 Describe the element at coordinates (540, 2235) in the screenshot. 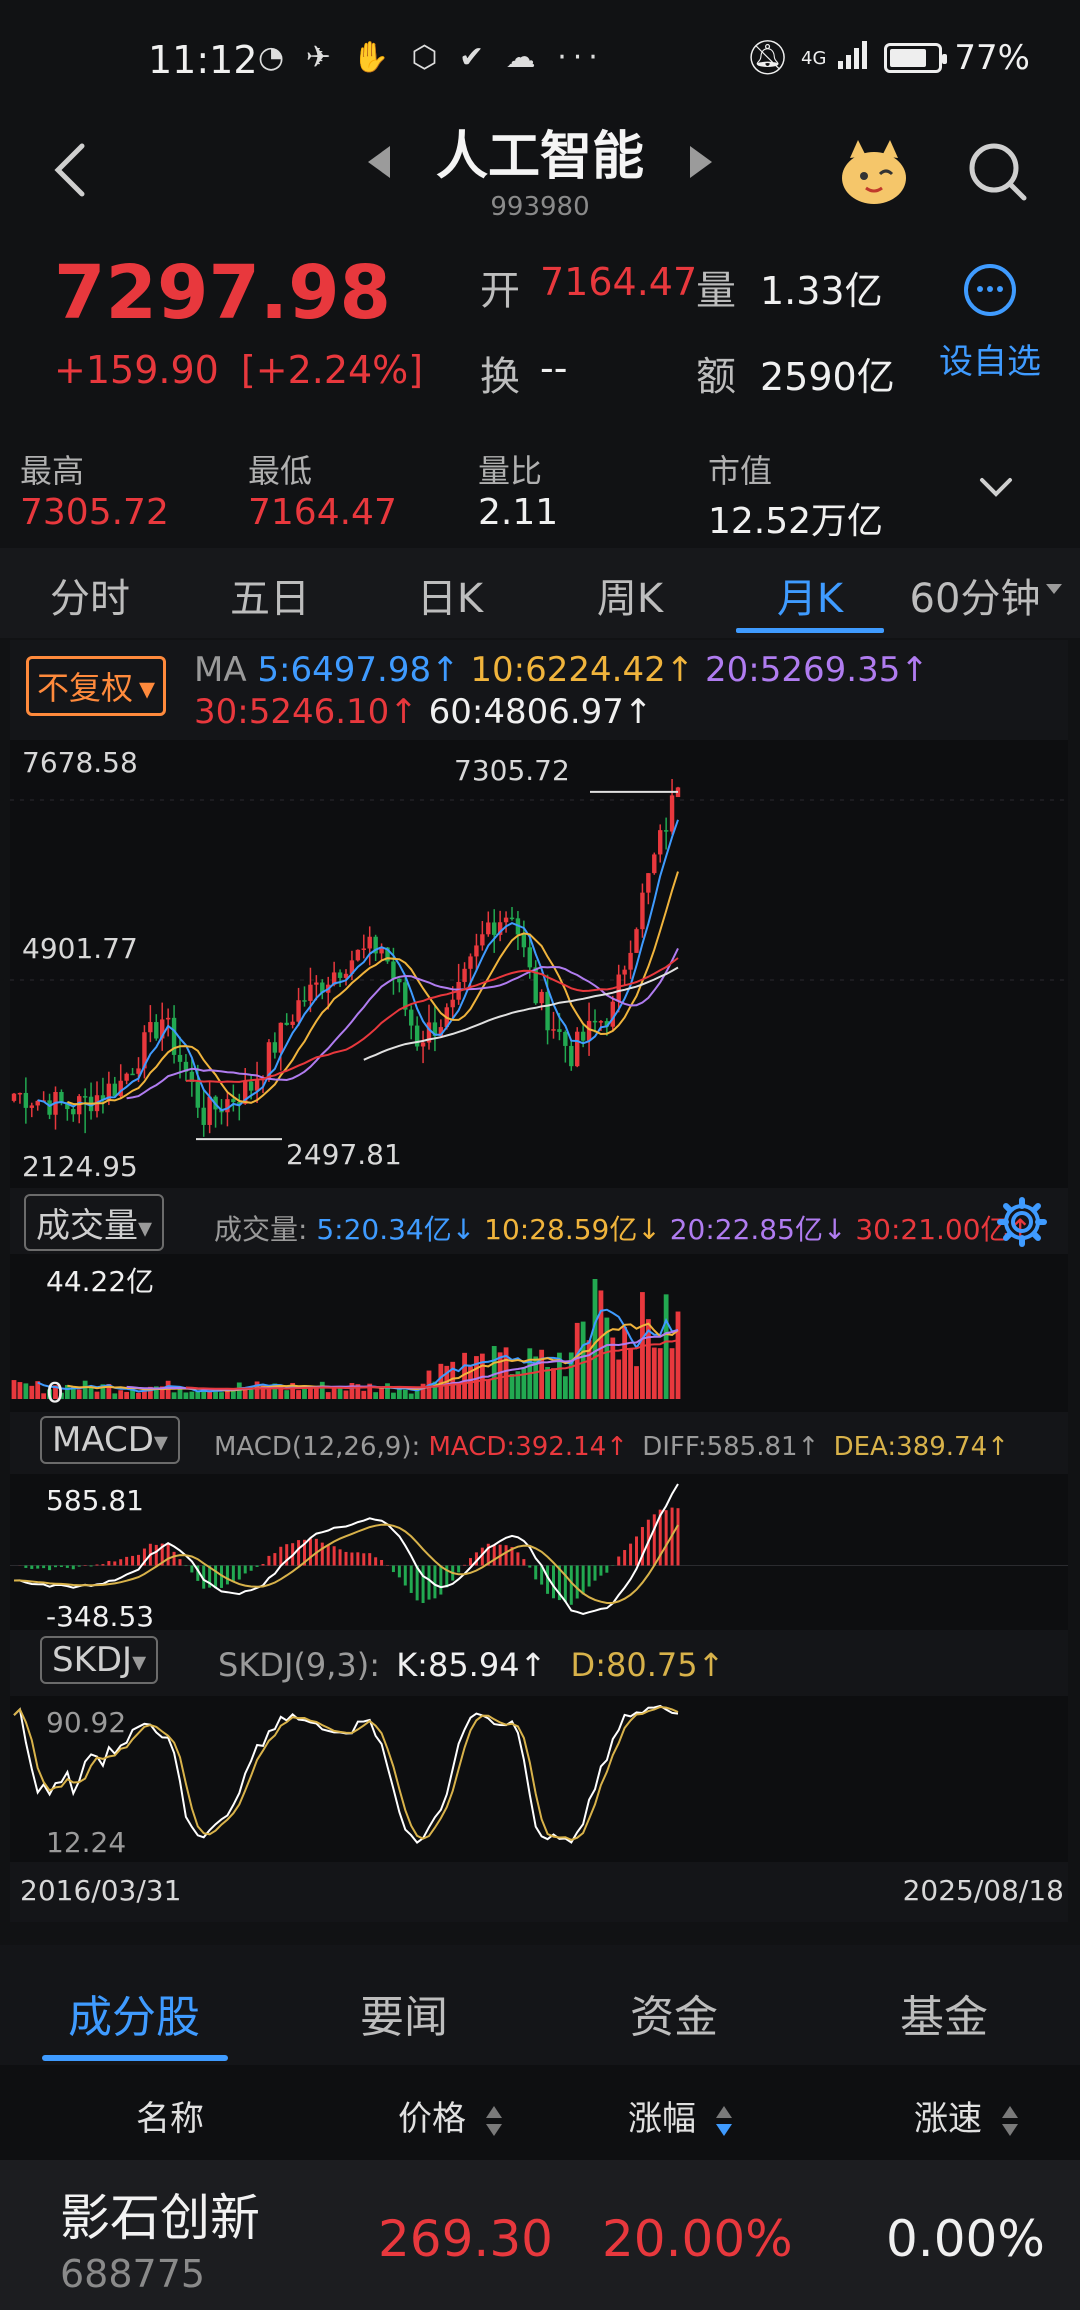

I see `table-row: 影石创新 688775 269.30 20.00% 0.00%` at that location.